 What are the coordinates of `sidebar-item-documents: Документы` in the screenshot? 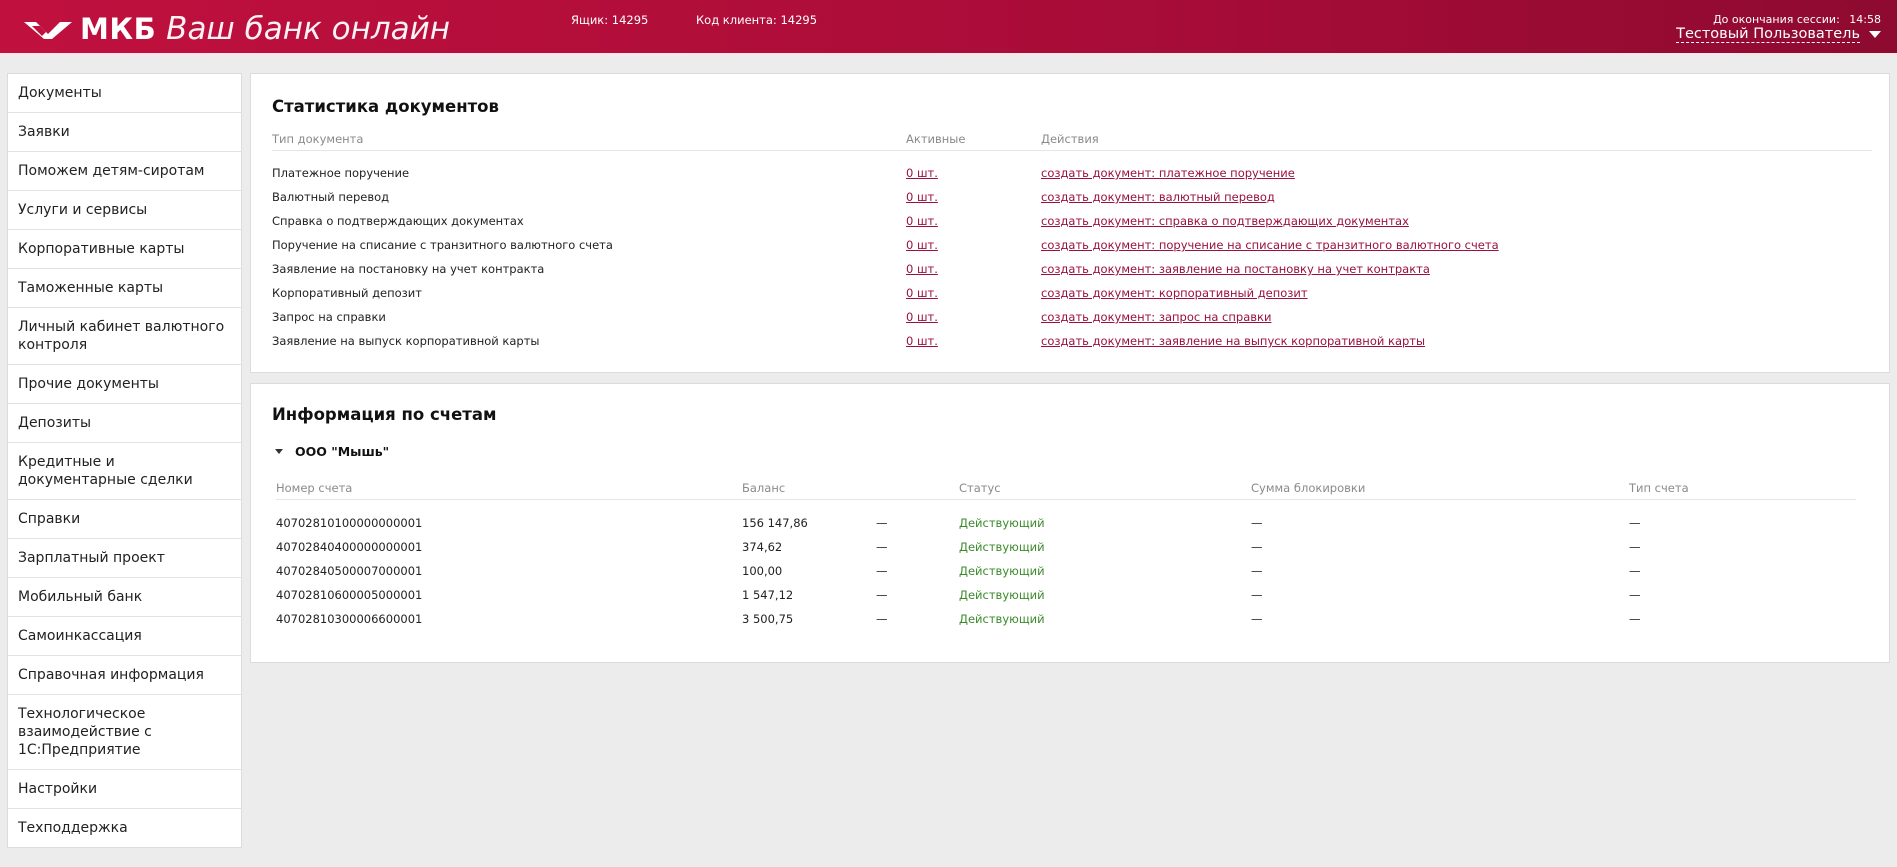 It's located at (124, 93).